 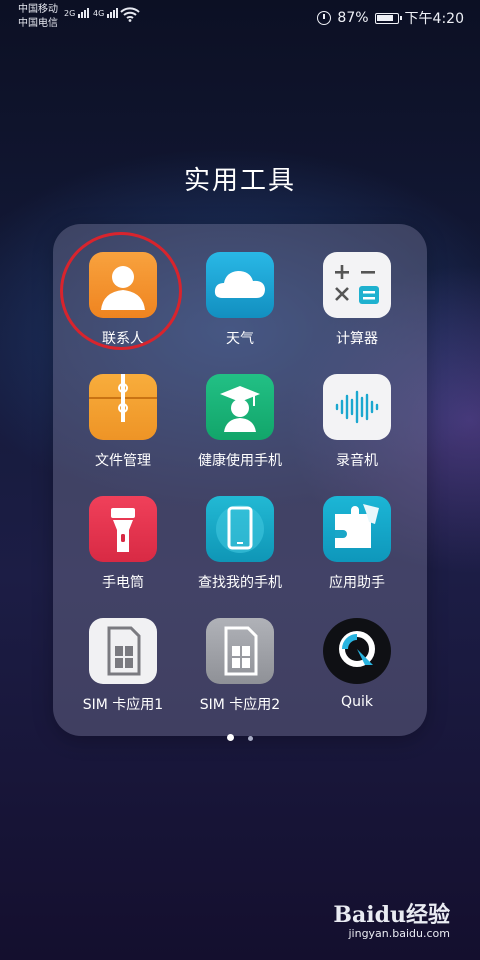 I want to click on signal-2: 4G, so click(x=106, y=13).